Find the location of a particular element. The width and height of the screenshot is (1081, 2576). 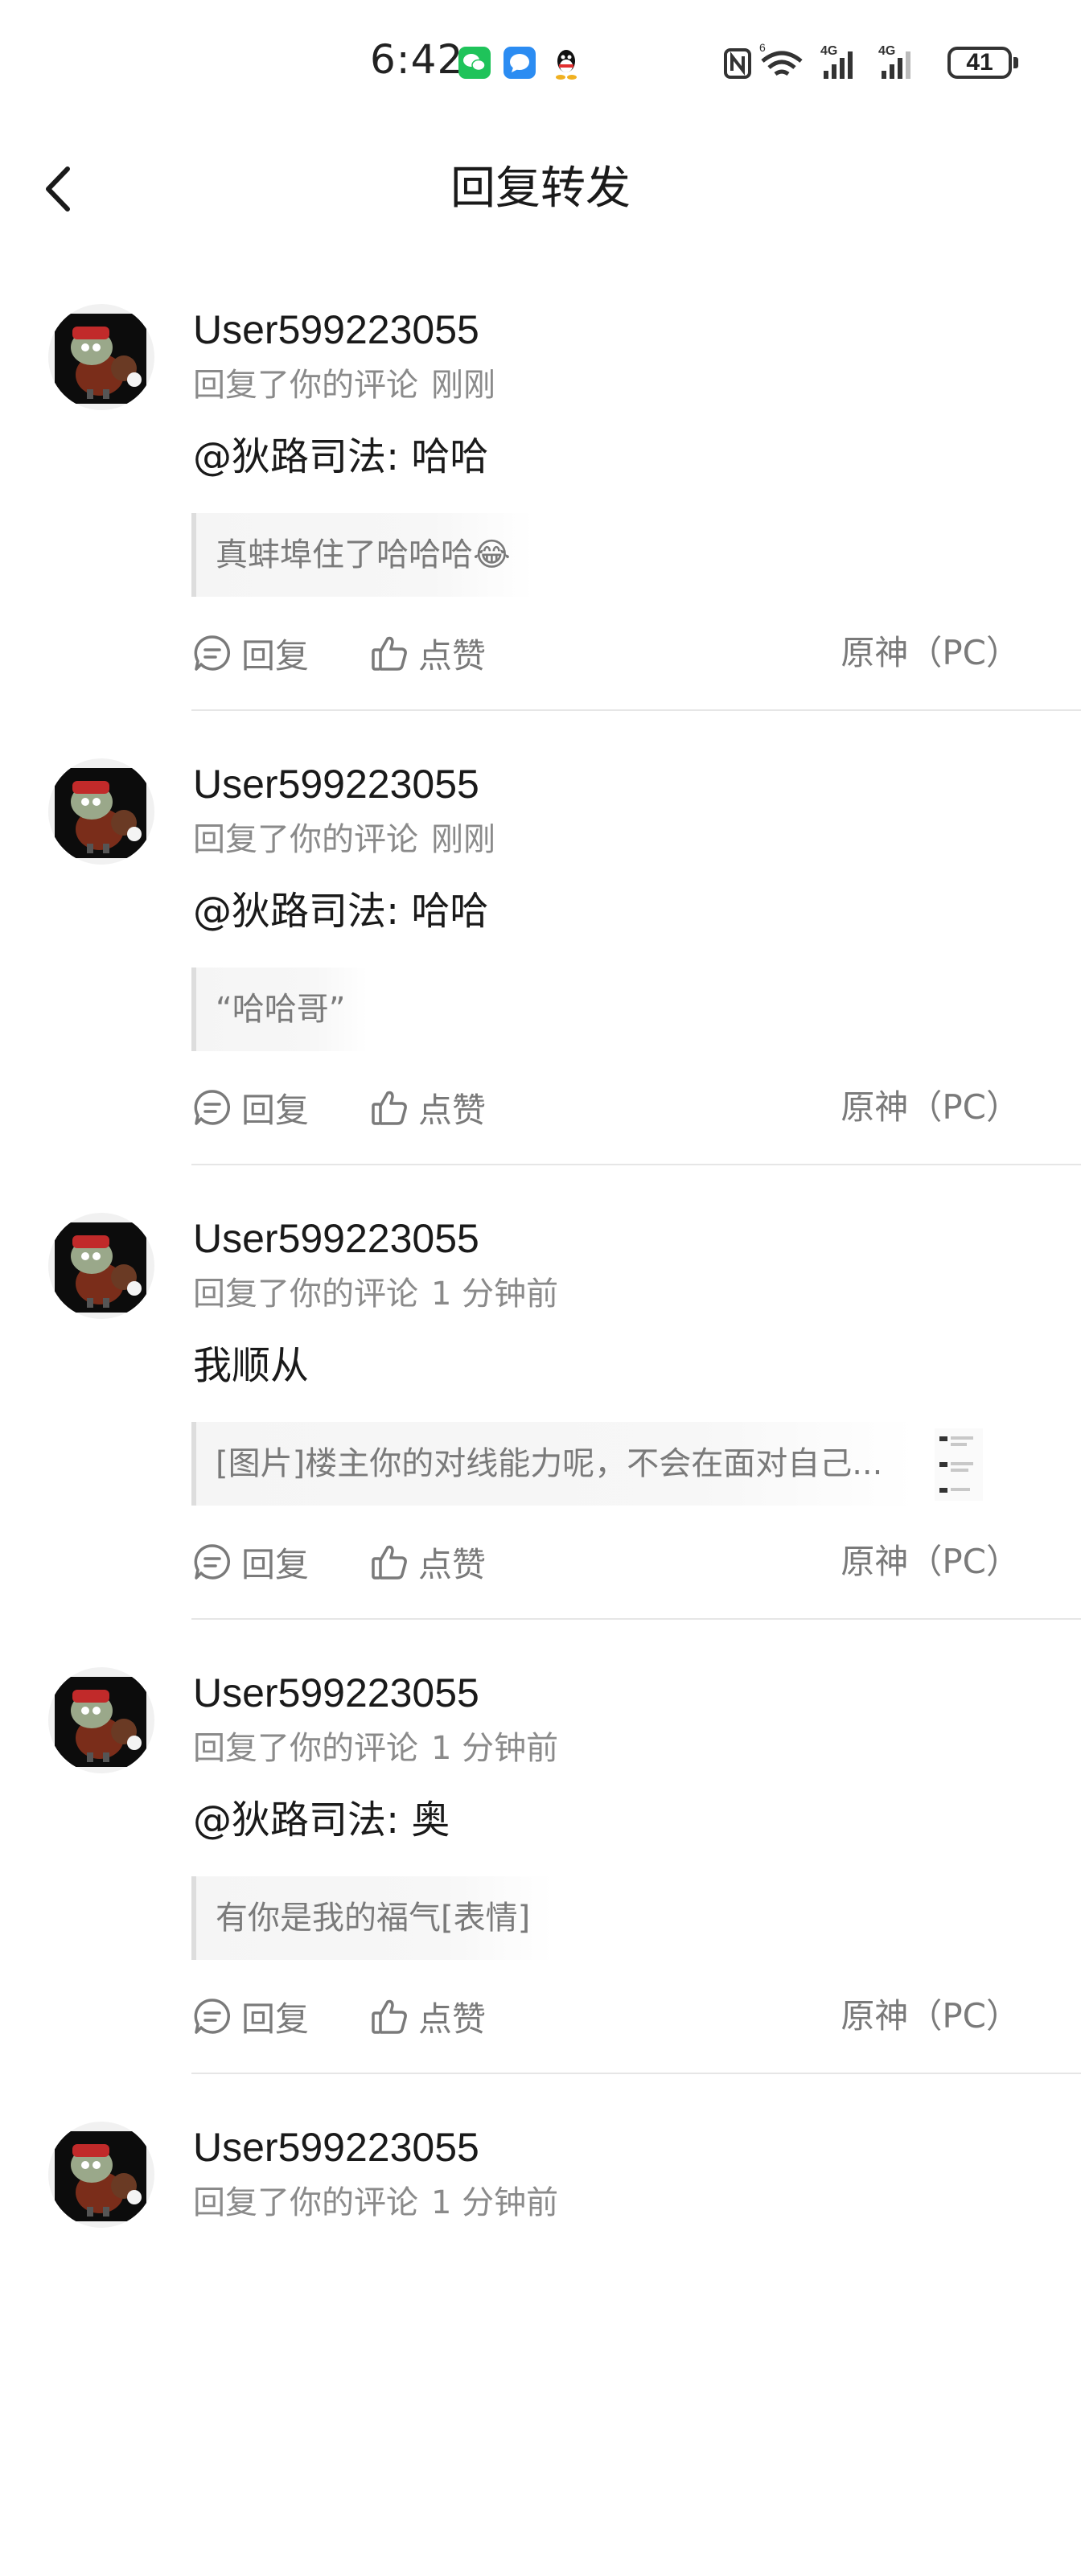

status-bar: 6:42 6 4G 4G 41 is located at coordinates (540, 60).